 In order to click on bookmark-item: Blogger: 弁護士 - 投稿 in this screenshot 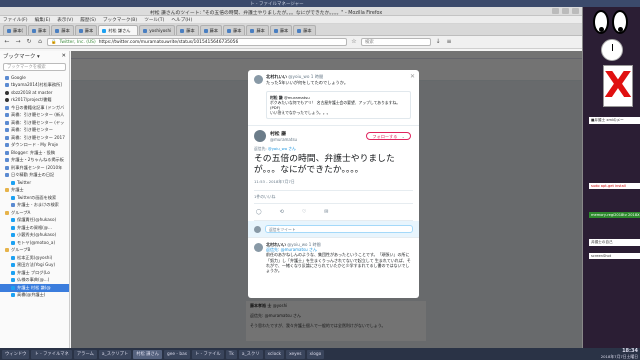, I will do `click(34, 153)`.